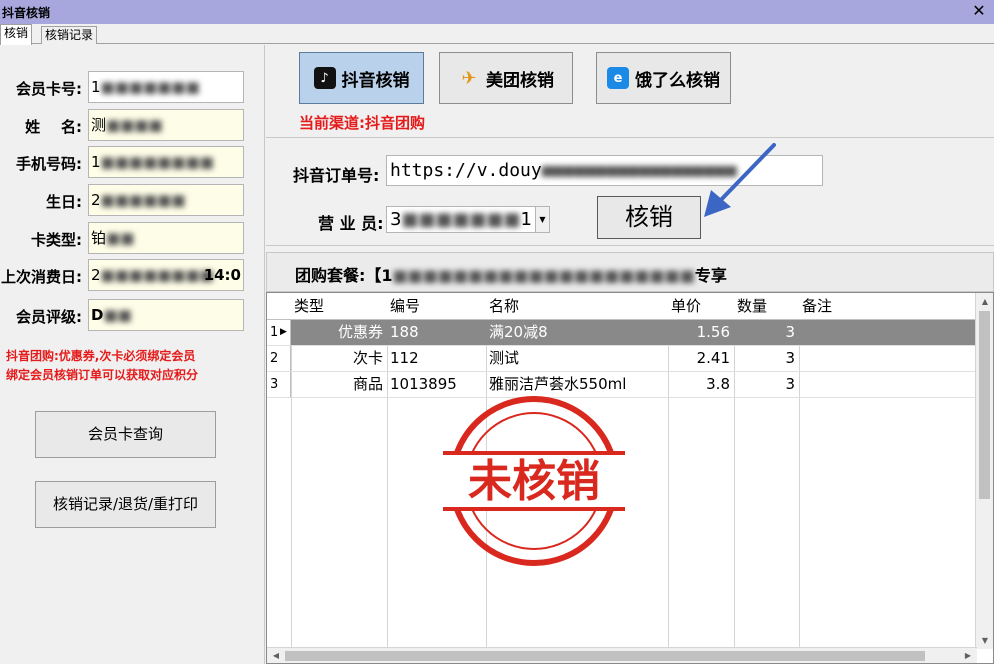 The width and height of the screenshot is (994, 664). What do you see at coordinates (713, 358) in the screenshot?
I see `cell-price: 2.41` at bounding box center [713, 358].